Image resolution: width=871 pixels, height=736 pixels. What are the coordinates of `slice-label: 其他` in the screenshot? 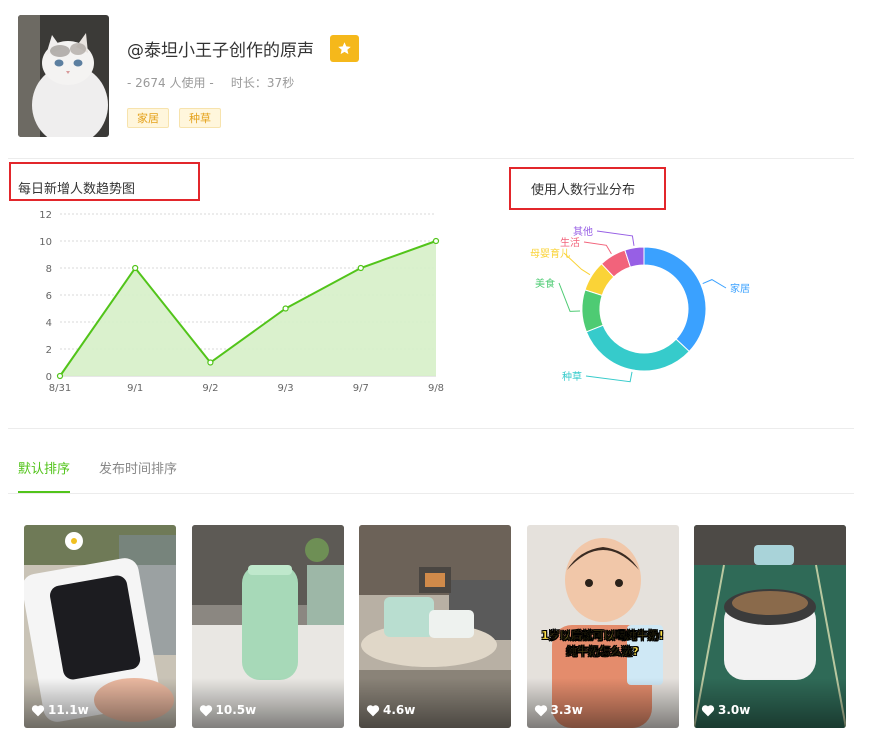 It's located at (583, 231).